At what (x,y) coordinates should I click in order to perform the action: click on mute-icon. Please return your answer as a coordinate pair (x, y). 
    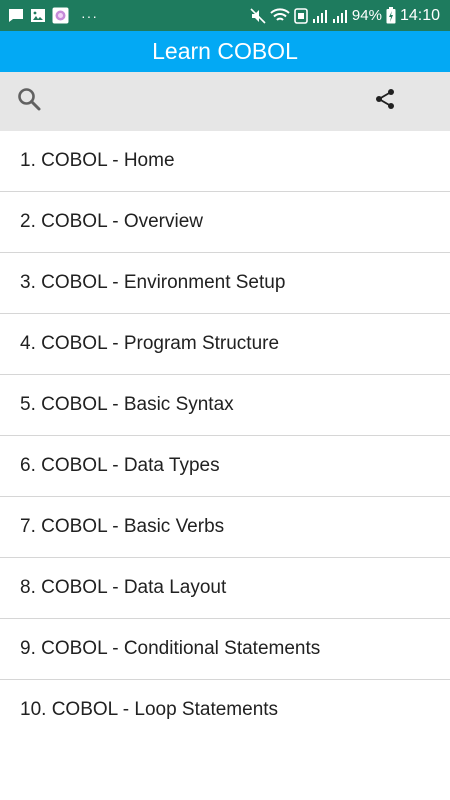
    Looking at the image, I should click on (258, 15).